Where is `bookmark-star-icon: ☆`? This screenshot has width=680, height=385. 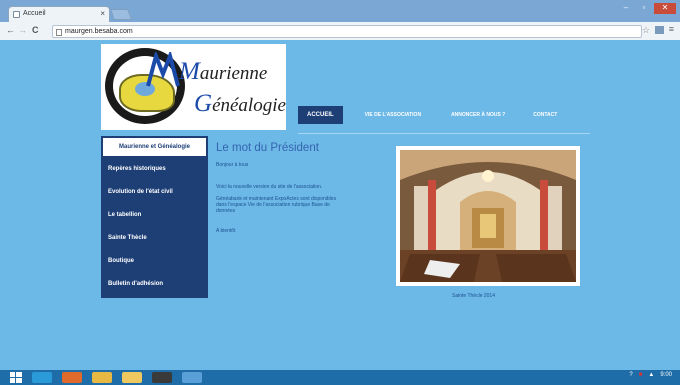
bookmark-star-icon: ☆ is located at coordinates (646, 30).